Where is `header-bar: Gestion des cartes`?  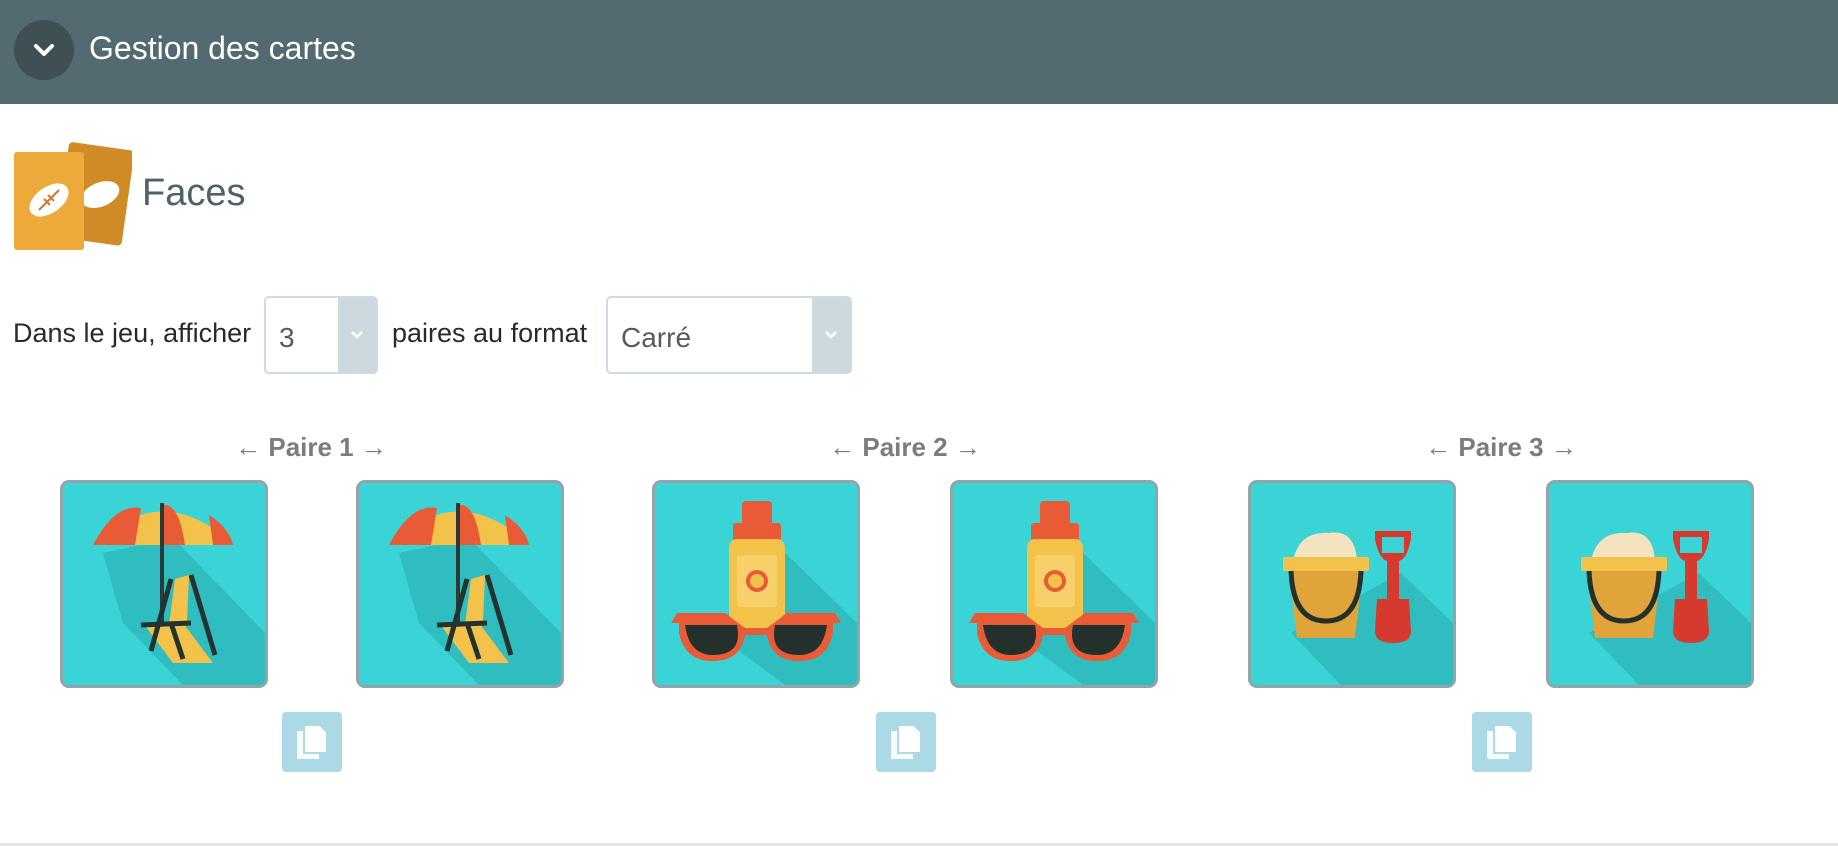
header-bar: Gestion des cartes is located at coordinates (919, 52).